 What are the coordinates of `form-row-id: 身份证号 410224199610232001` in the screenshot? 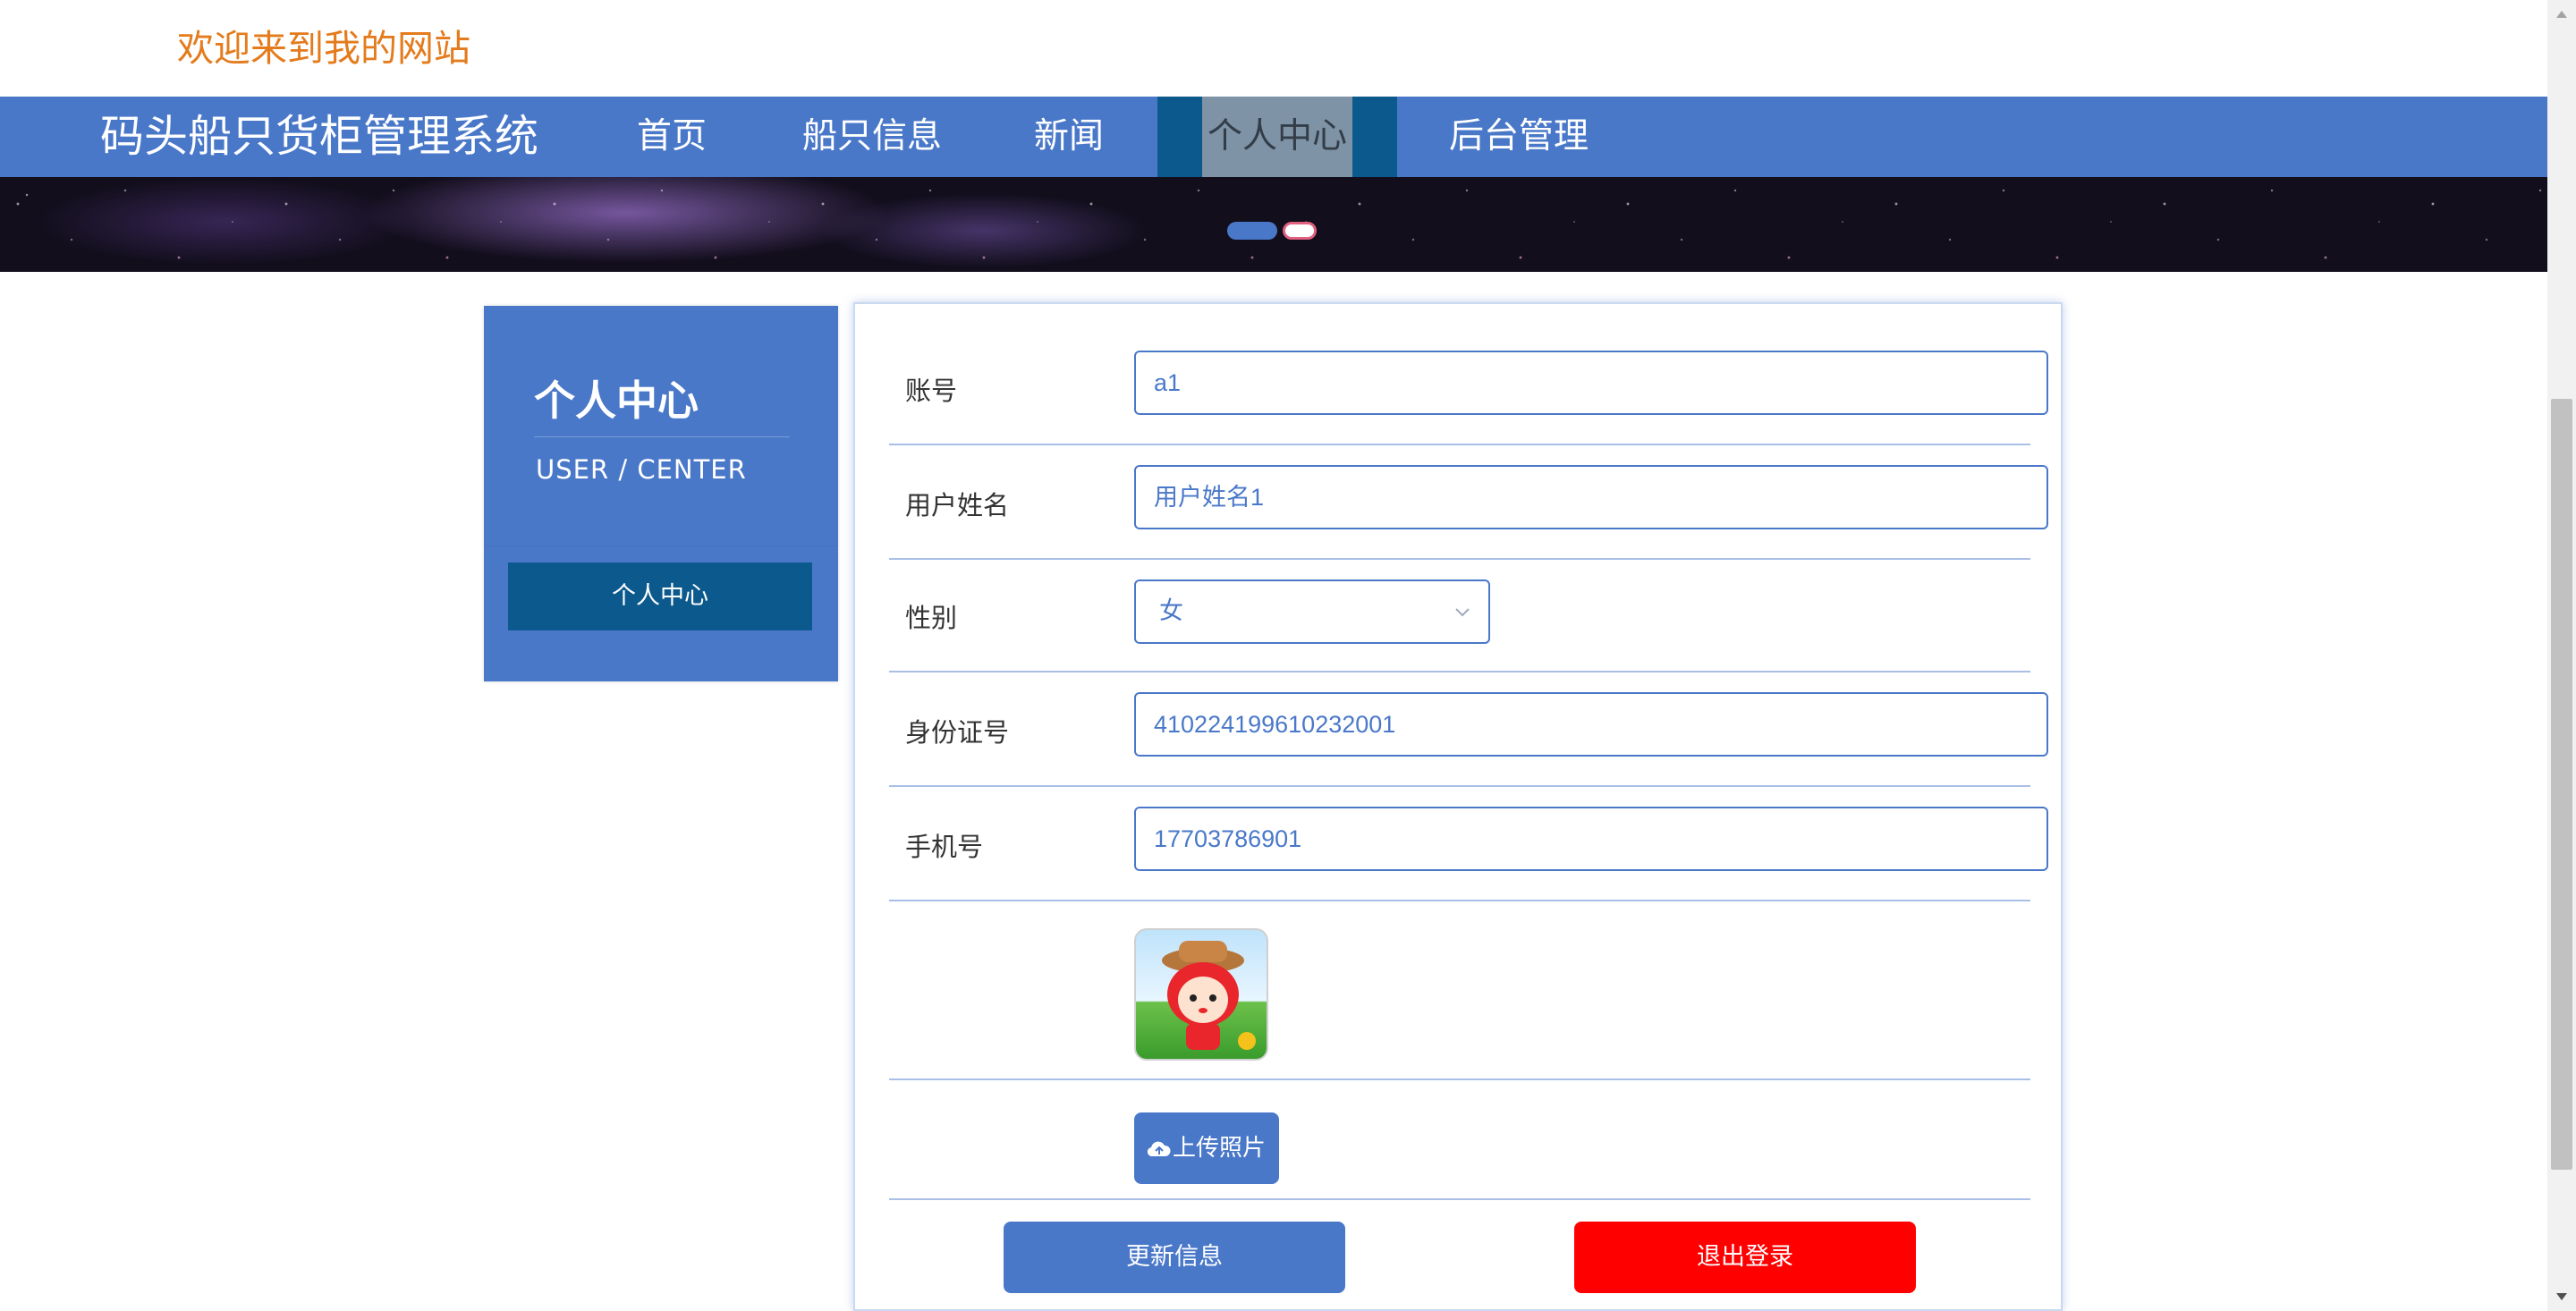 It's located at (1468, 729).